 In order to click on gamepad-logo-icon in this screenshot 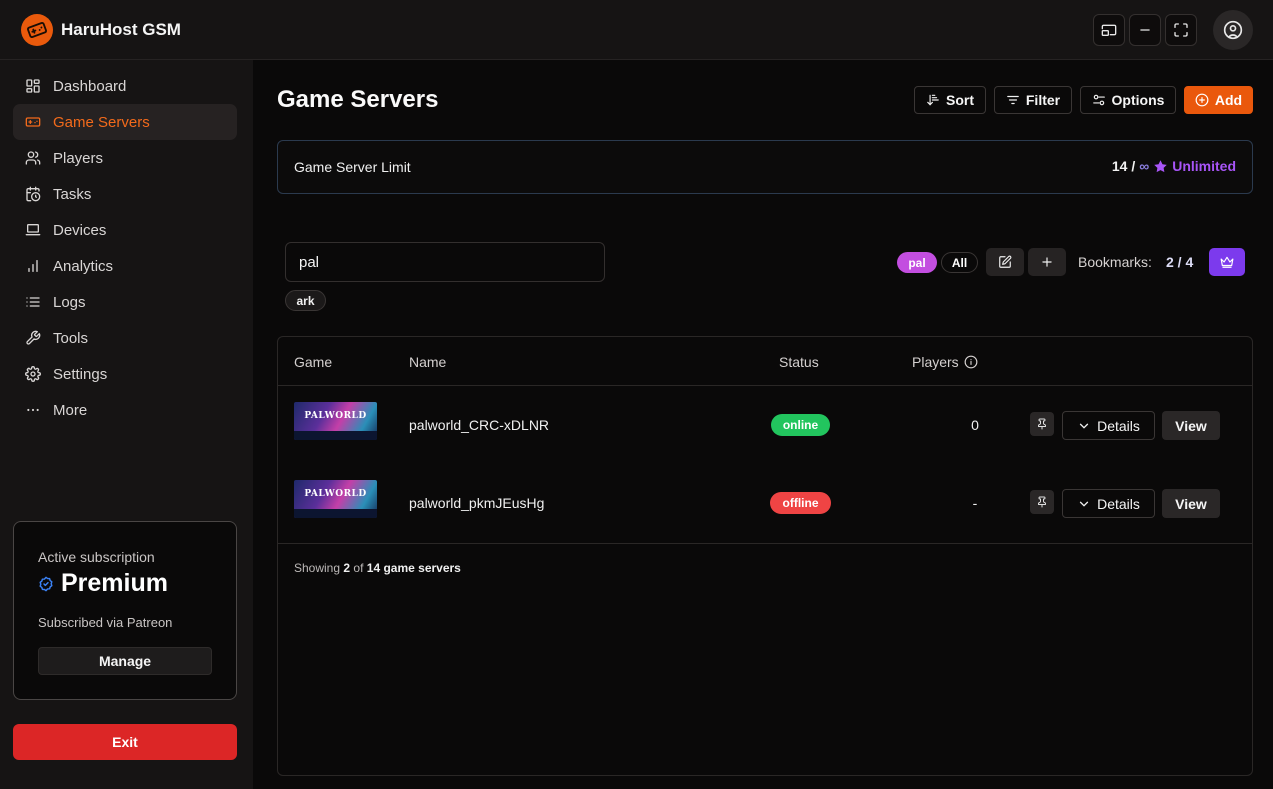, I will do `click(37, 30)`.